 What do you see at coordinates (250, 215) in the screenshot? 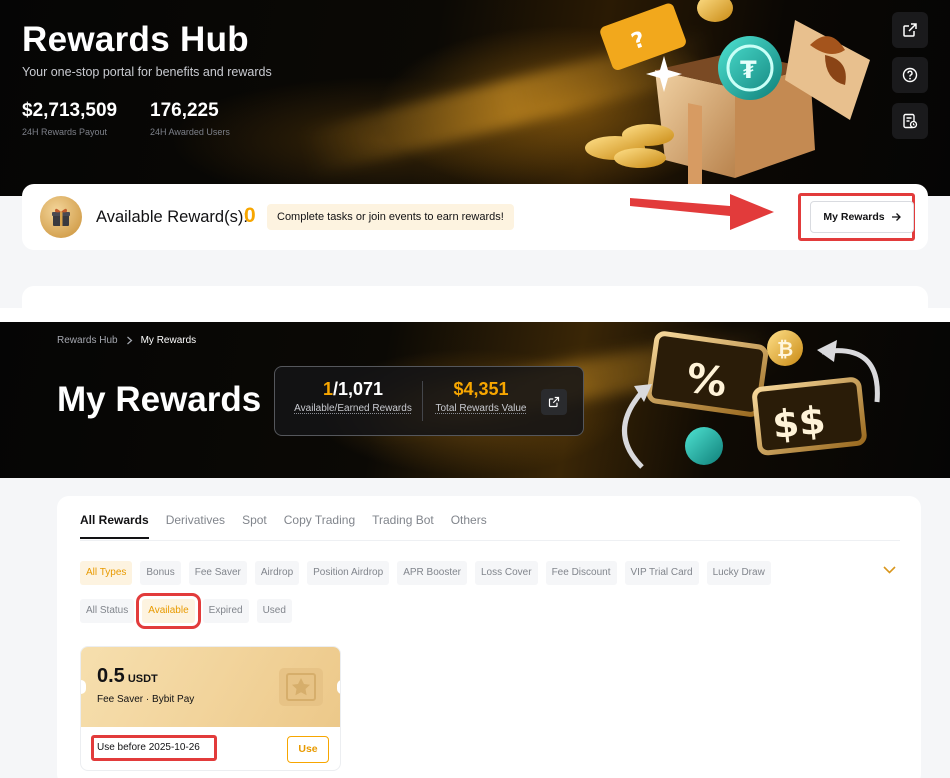
I see `available-rewards-count: 0` at bounding box center [250, 215].